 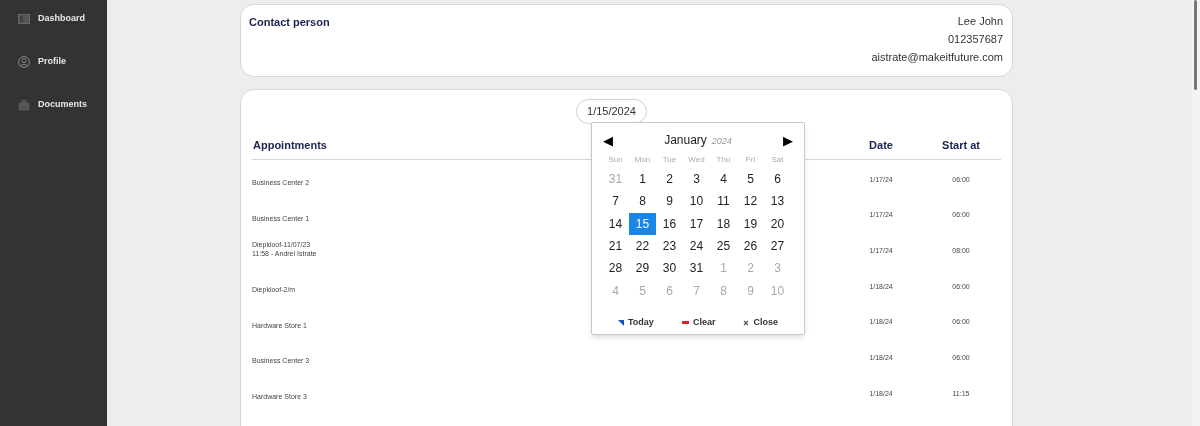 I want to click on column-header: Date, so click(x=881, y=145).